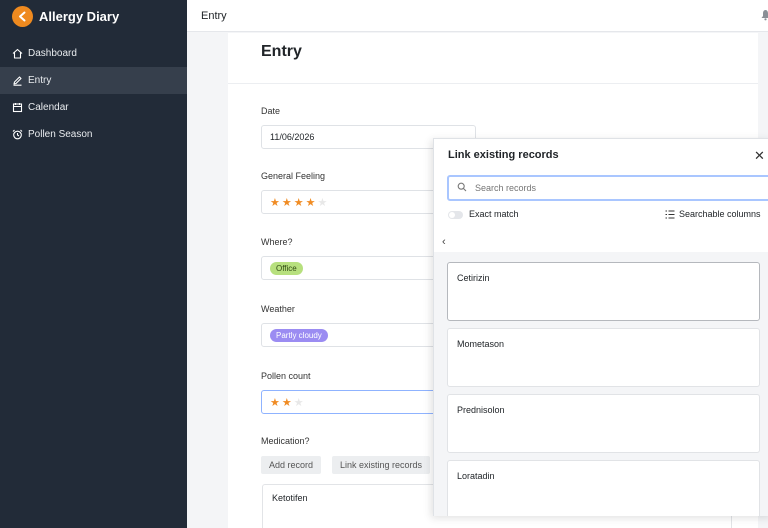 This screenshot has height=528, width=768. Describe the element at coordinates (93, 134) in the screenshot. I see `sidebar-item-pollen-season: Pollen Season` at that location.